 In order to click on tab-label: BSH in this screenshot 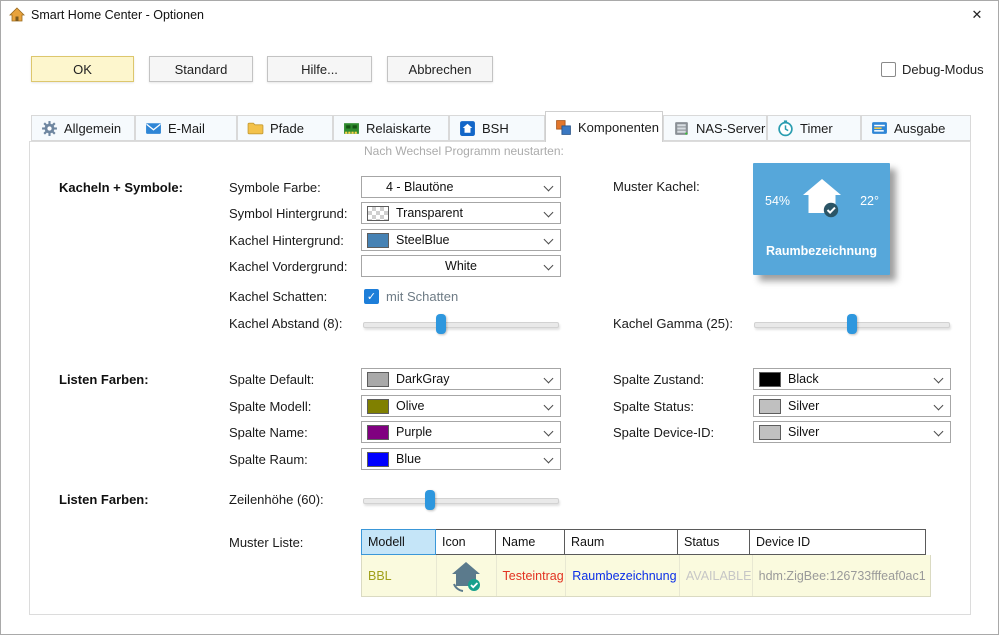, I will do `click(495, 128)`.